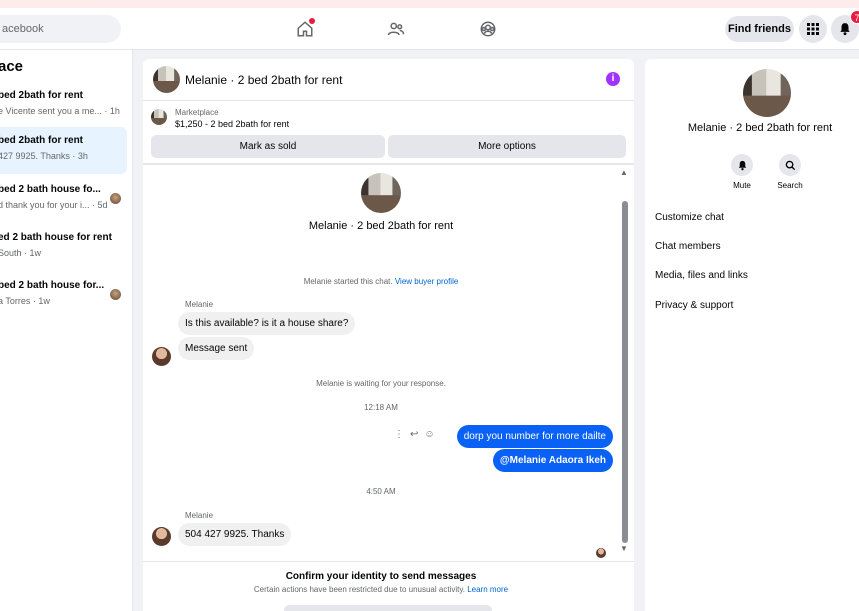 Image resolution: width=859 pixels, height=611 pixels. I want to click on message-scrollbar: ▲ ▼, so click(624, 361).